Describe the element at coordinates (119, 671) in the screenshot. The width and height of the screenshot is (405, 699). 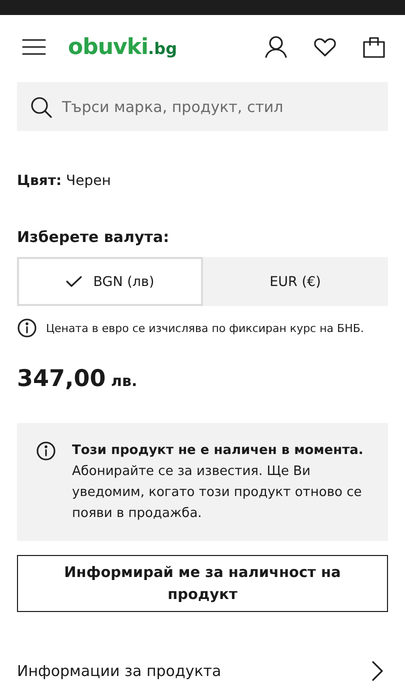
I see `section-link: Информации за продукта` at that location.